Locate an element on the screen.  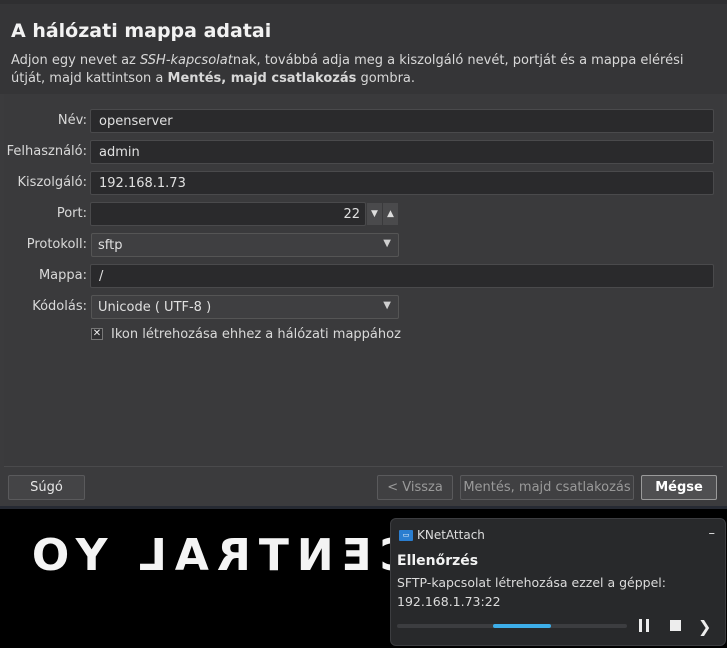
network-folder-icon: ▭ is located at coordinates (406, 535).